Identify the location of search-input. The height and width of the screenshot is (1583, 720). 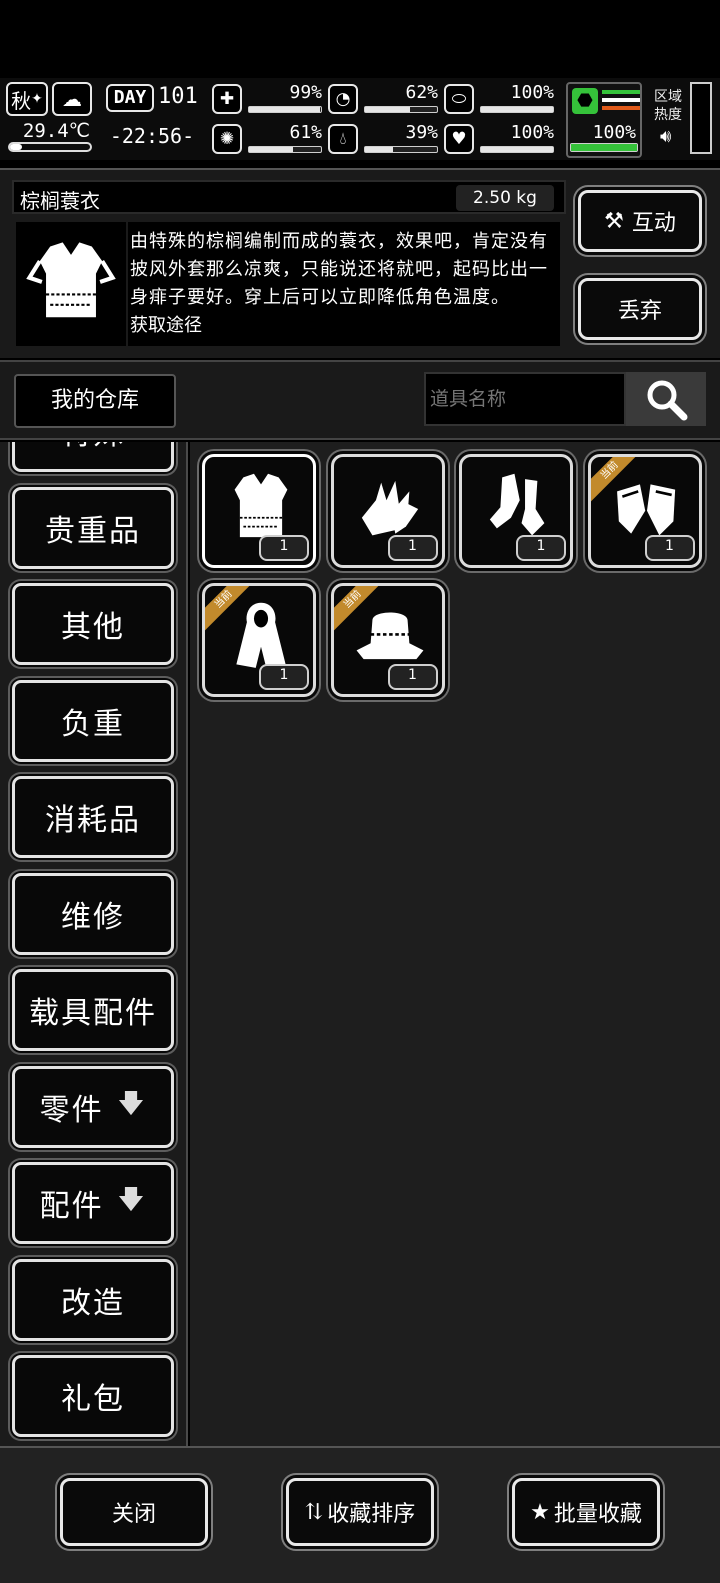
(525, 399).